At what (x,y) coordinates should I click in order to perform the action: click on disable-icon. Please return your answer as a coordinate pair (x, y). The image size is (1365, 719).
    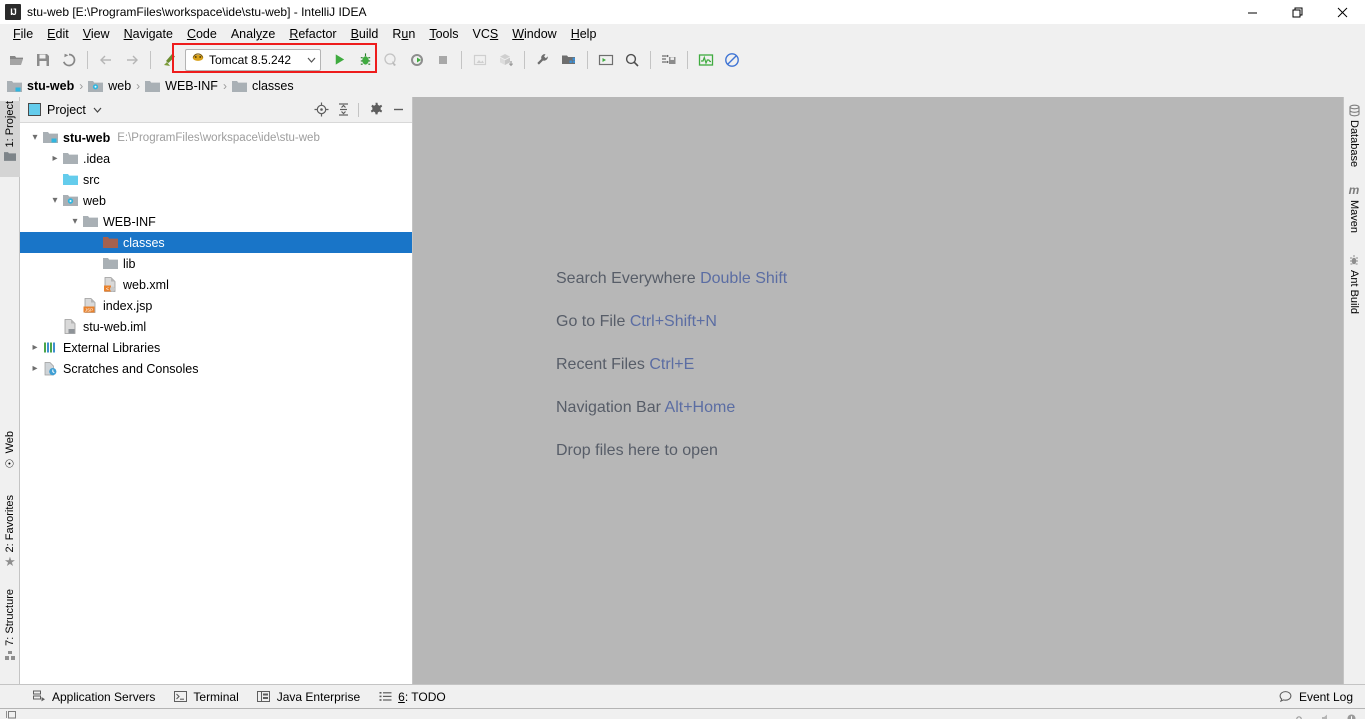
    Looking at the image, I should click on (732, 60).